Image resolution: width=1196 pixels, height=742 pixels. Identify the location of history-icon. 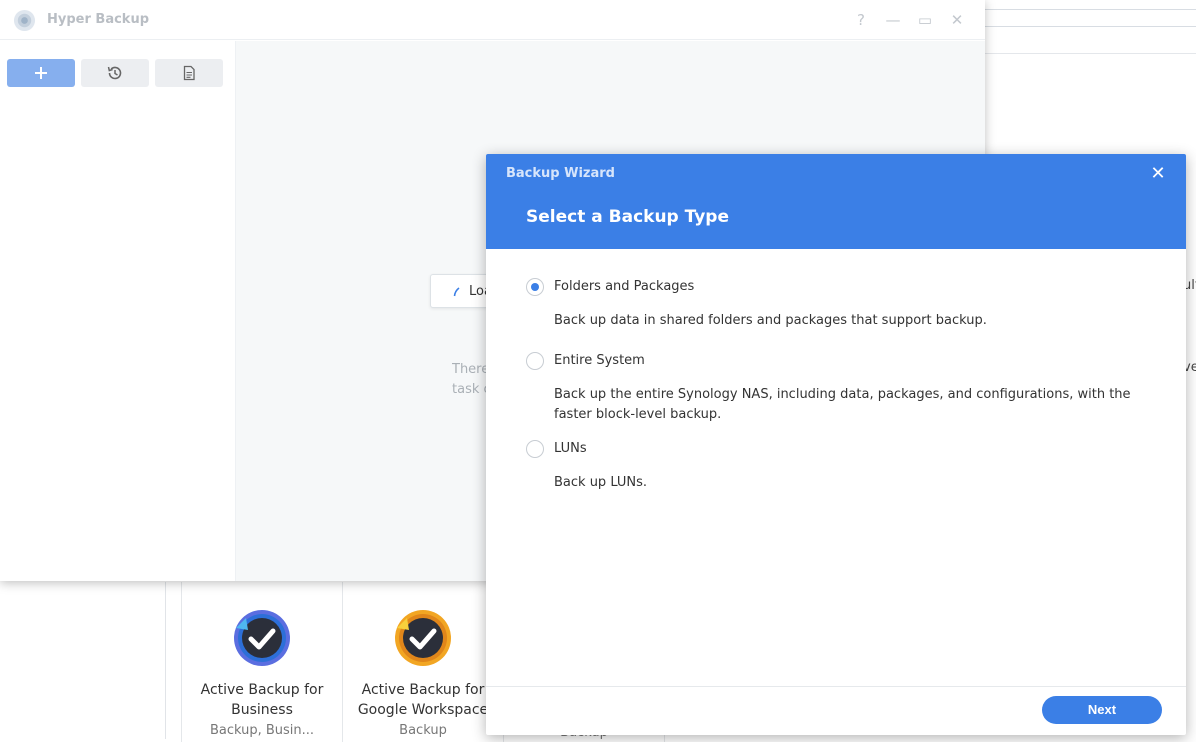
(114, 73).